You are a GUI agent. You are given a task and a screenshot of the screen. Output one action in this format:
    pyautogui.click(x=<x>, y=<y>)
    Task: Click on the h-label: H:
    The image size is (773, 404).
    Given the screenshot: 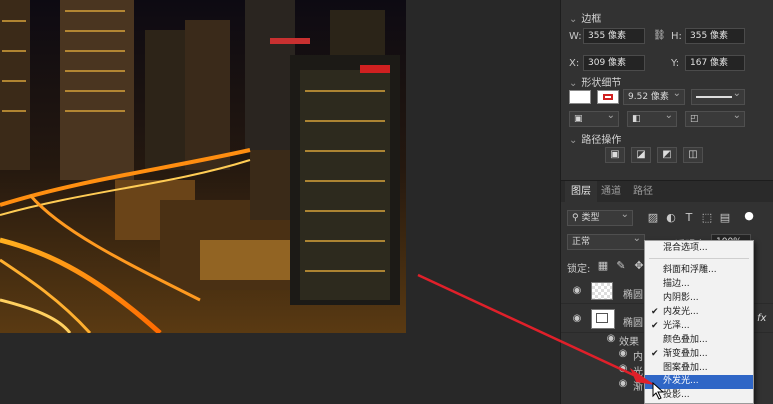 What is the action you would take?
    pyautogui.click(x=676, y=36)
    